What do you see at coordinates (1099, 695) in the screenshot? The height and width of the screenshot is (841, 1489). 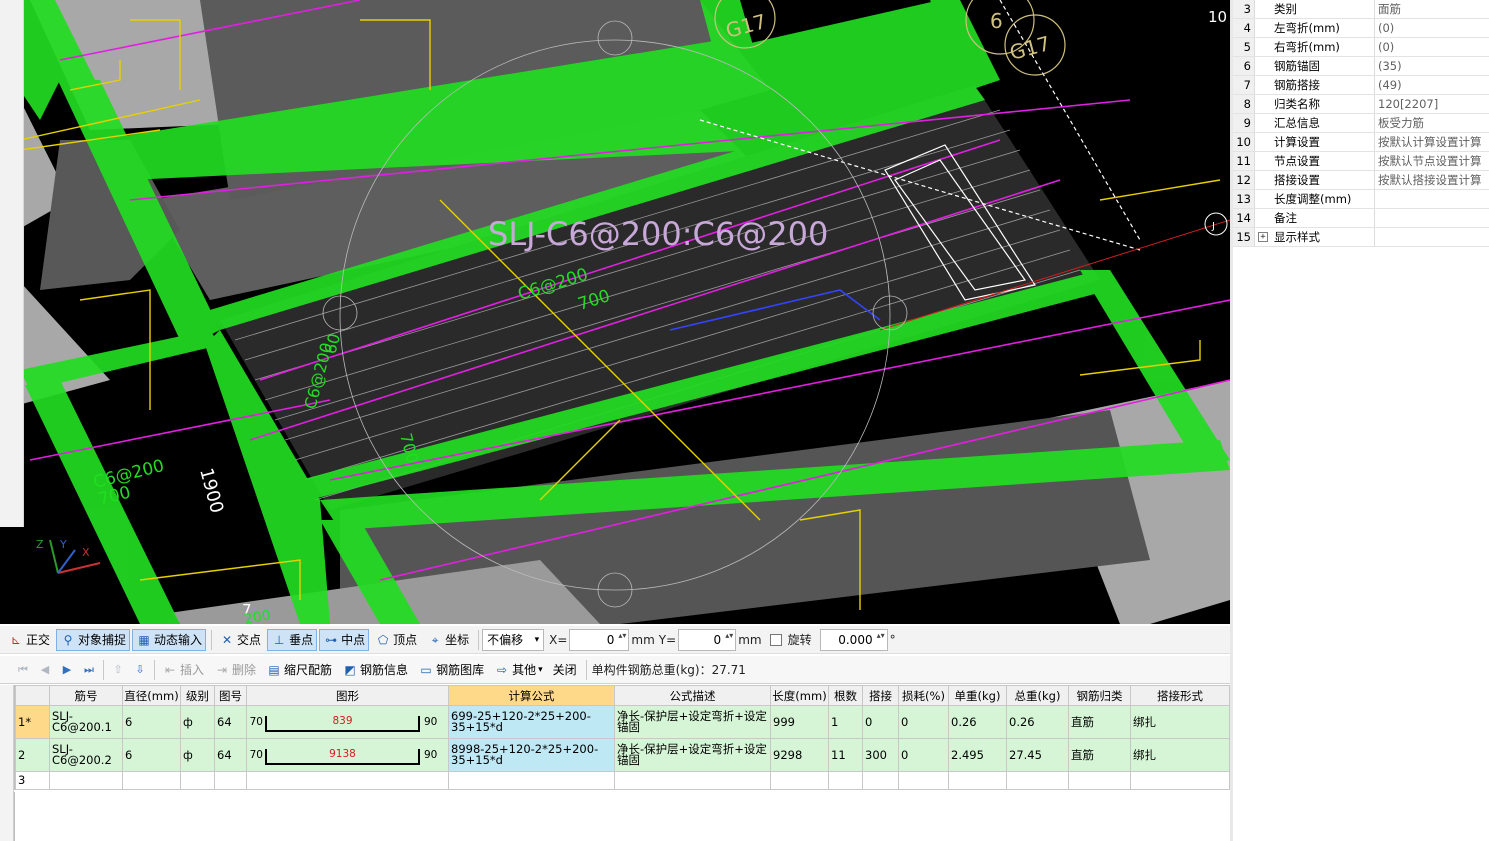 I see `column-header: 钢筋归类` at bounding box center [1099, 695].